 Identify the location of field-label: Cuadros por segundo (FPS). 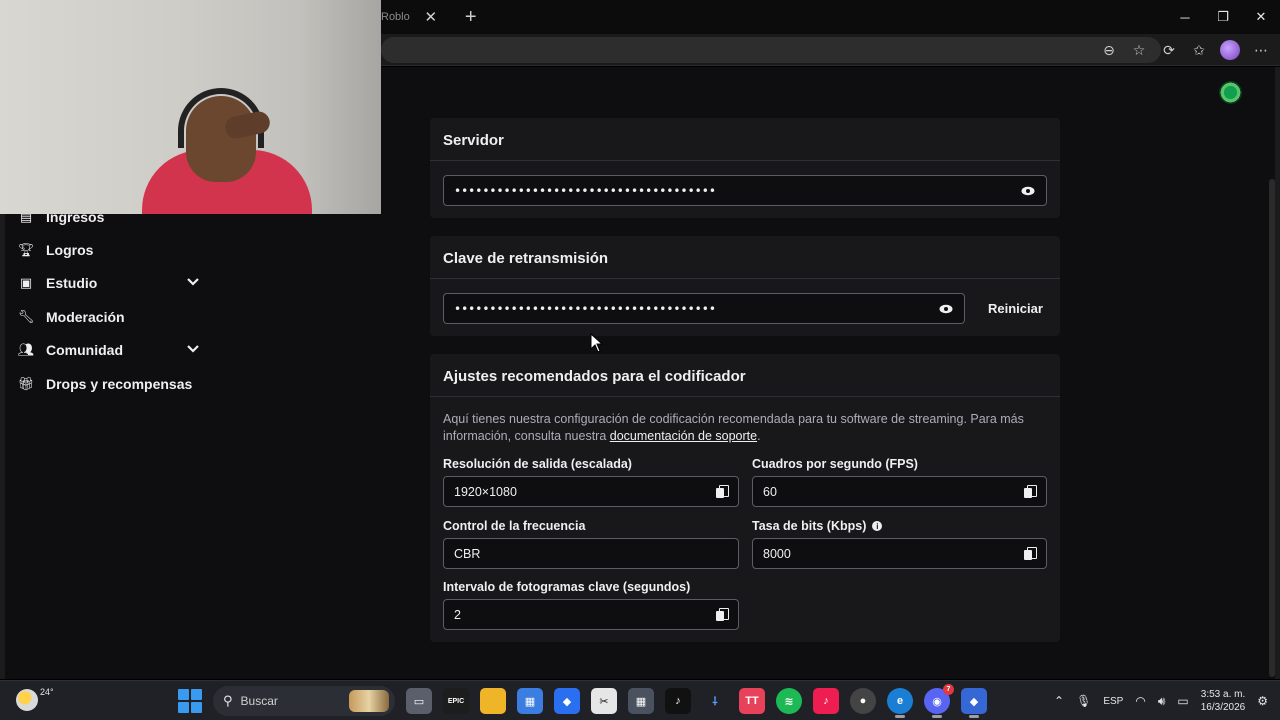
(835, 464).